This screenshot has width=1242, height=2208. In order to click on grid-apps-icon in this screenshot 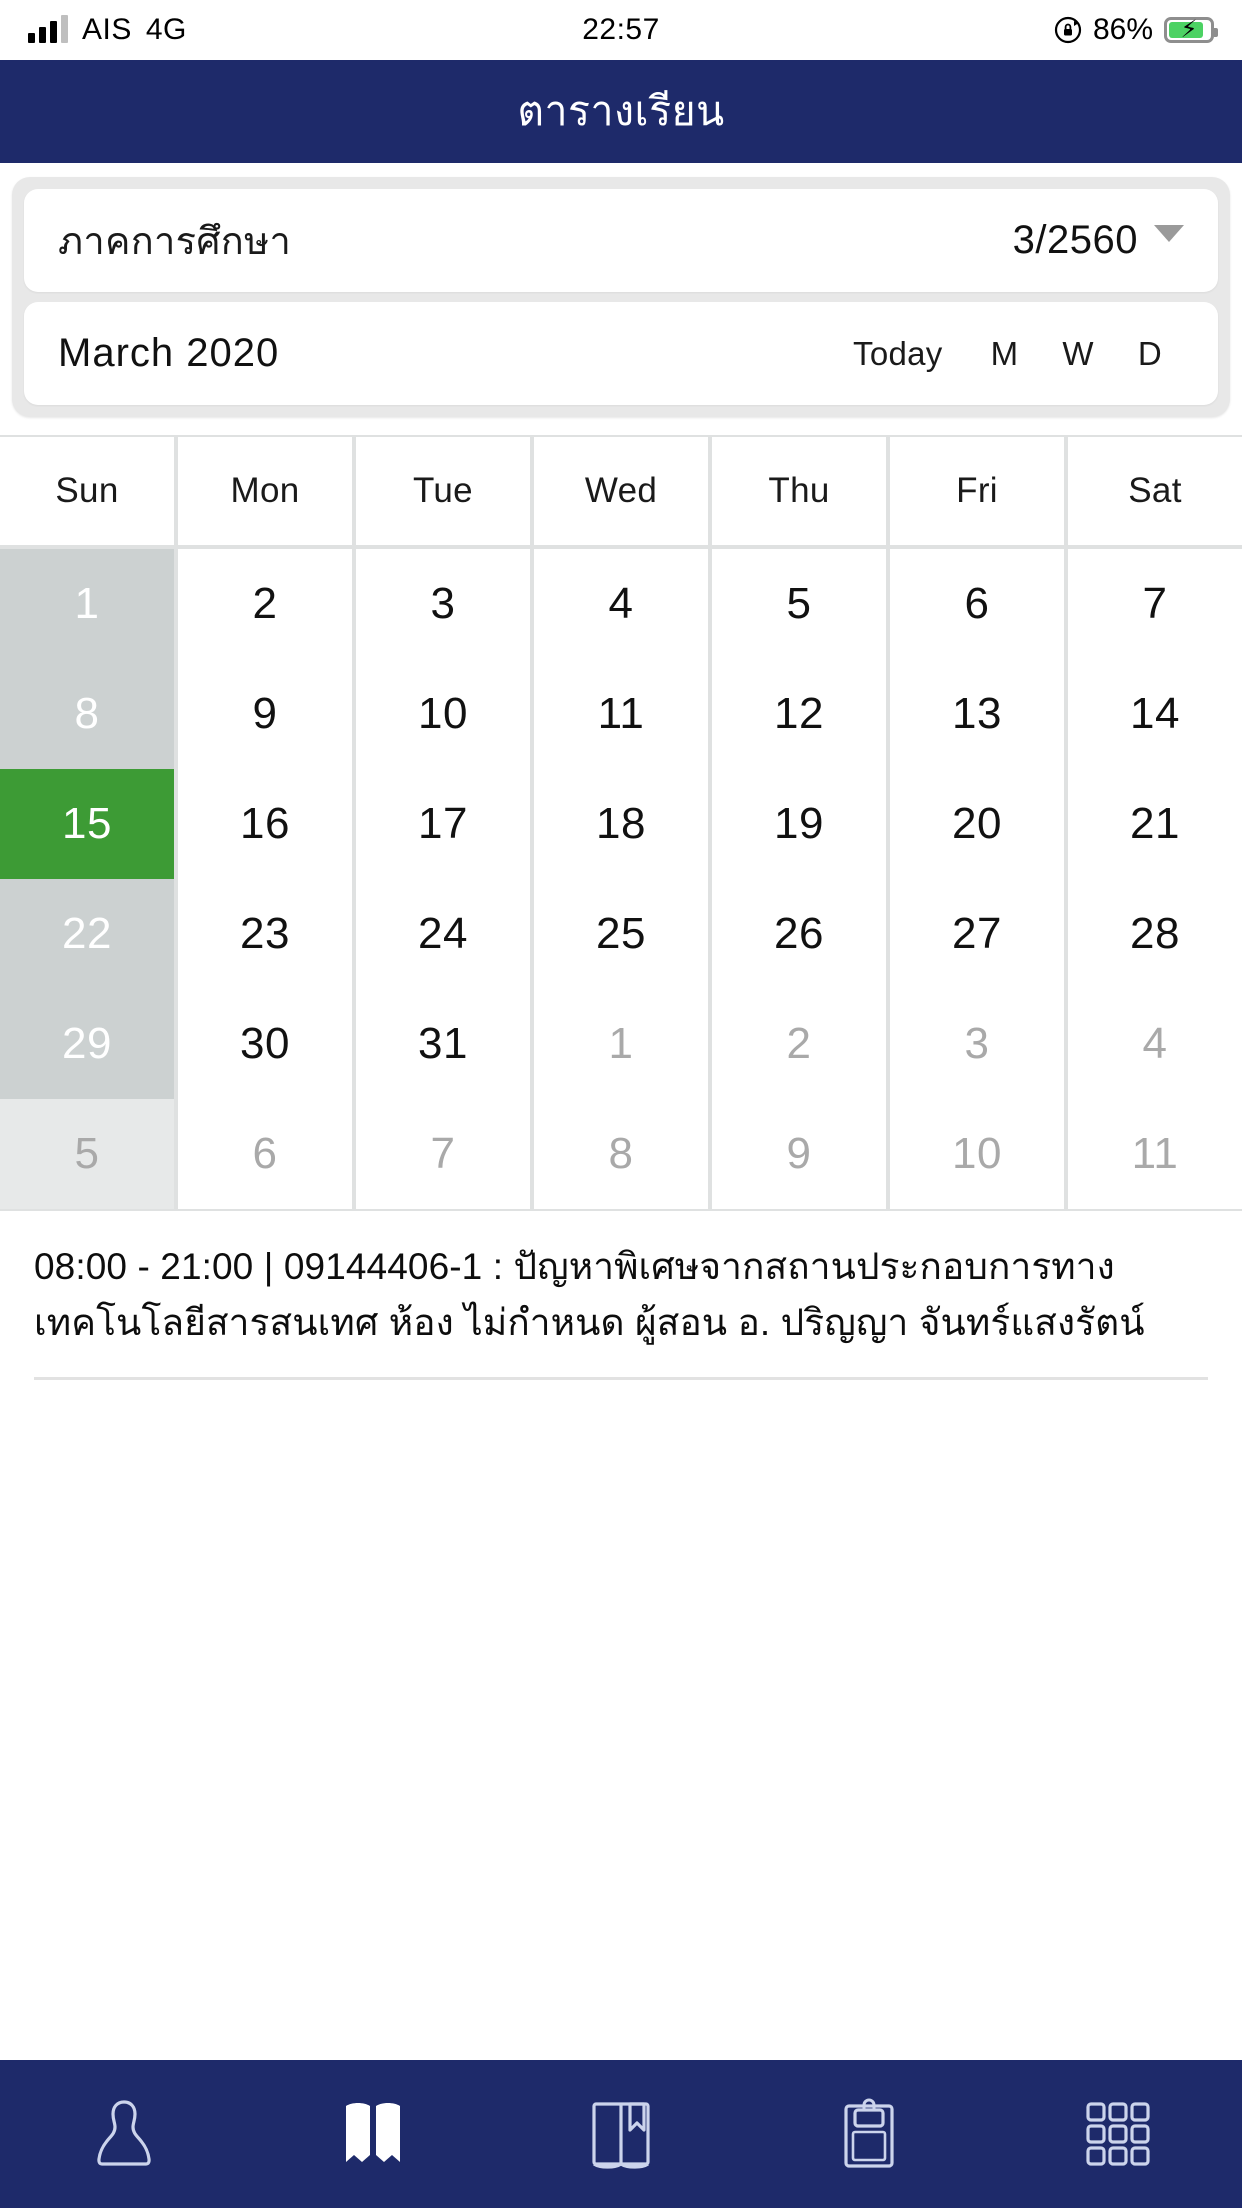, I will do `click(1118, 2134)`.